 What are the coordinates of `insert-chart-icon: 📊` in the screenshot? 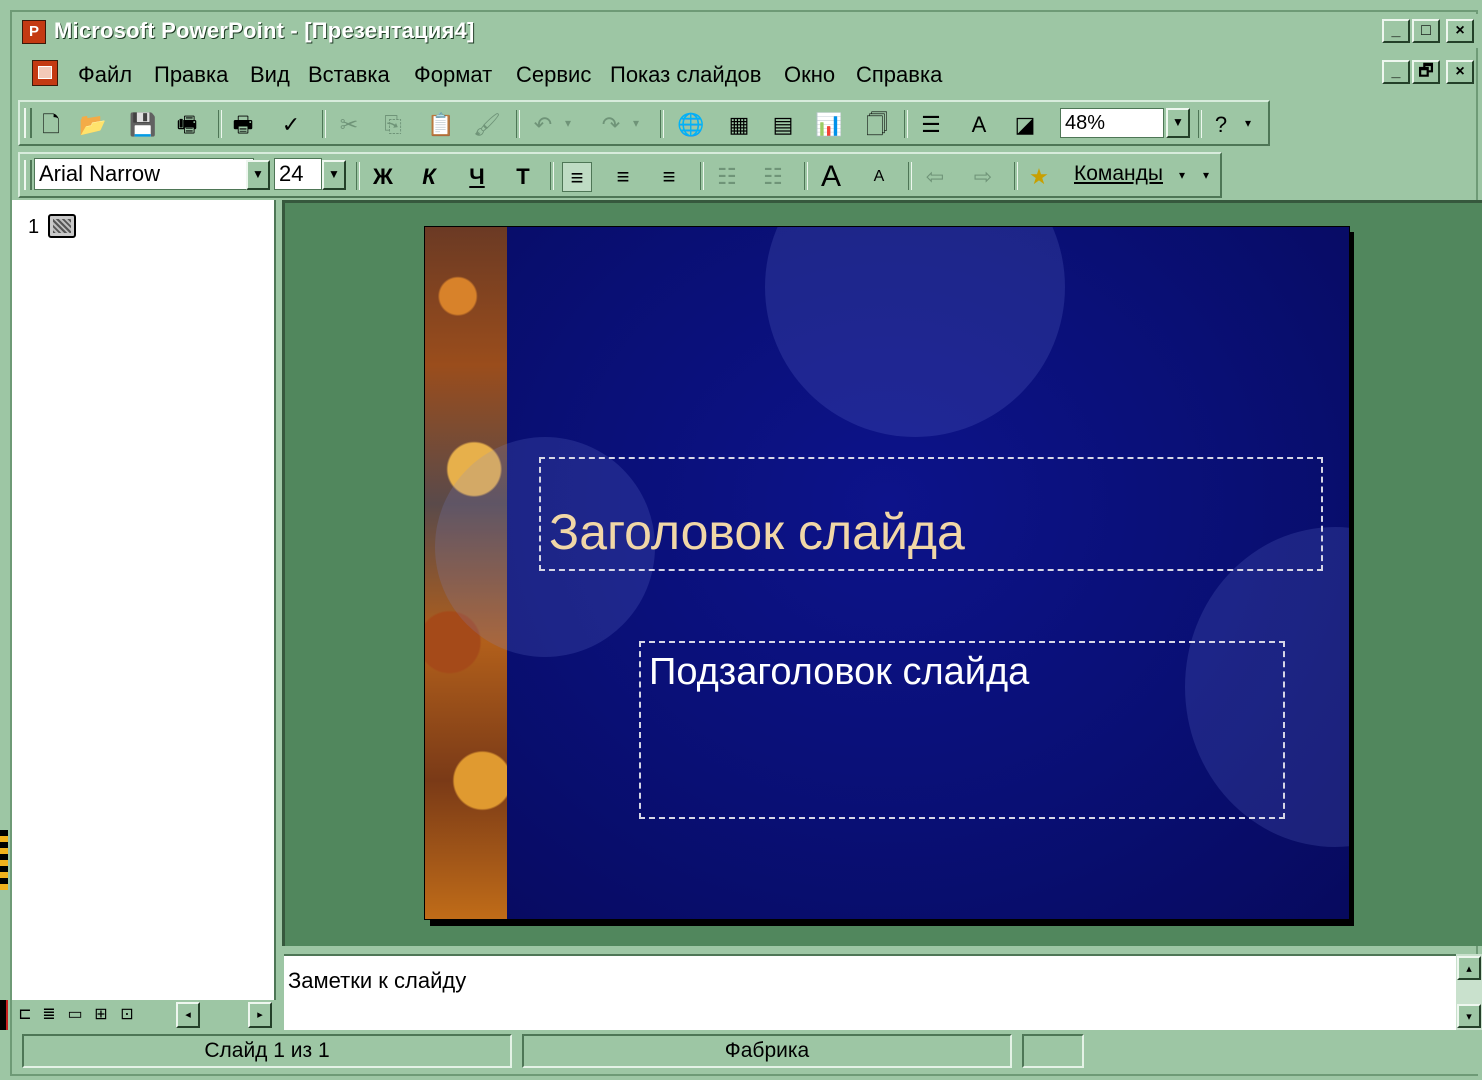 It's located at (829, 125).